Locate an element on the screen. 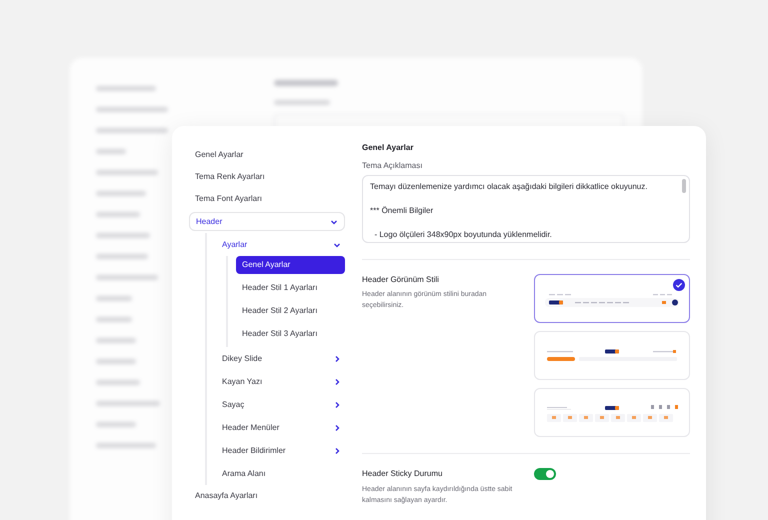 The width and height of the screenshot is (768, 520). section-title: Genel Ayarlar is located at coordinates (388, 148).